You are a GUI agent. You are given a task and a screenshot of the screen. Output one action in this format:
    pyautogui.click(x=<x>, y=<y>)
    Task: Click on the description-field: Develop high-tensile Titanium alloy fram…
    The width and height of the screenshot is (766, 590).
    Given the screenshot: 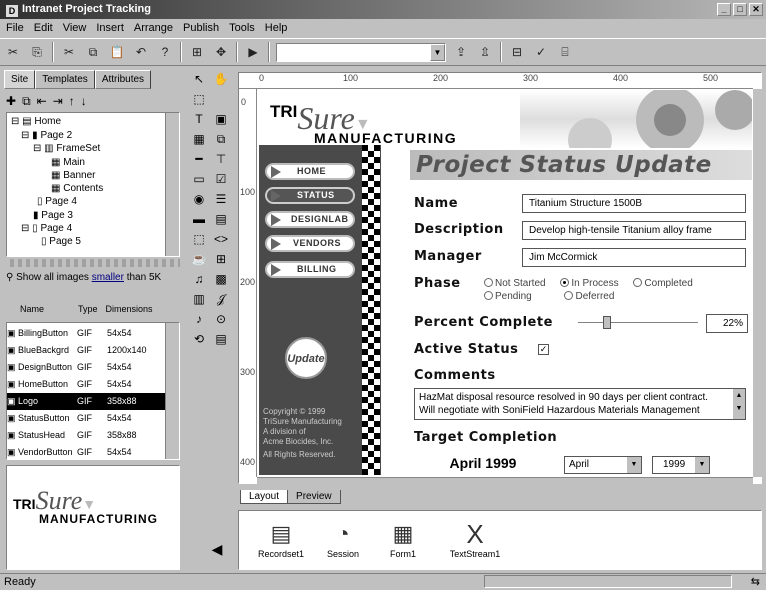 What is the action you would take?
    pyautogui.click(x=634, y=230)
    